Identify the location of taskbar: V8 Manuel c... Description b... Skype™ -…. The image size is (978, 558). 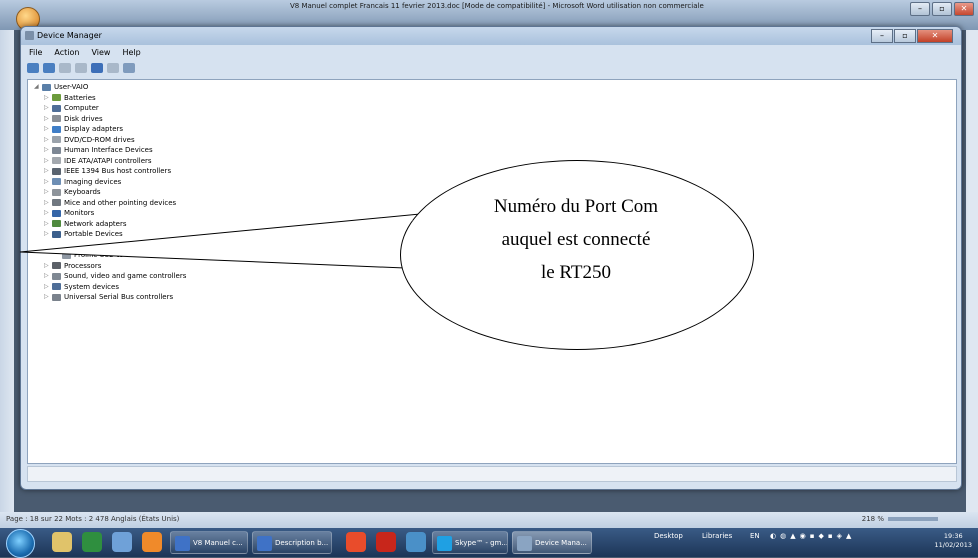
(489, 543).